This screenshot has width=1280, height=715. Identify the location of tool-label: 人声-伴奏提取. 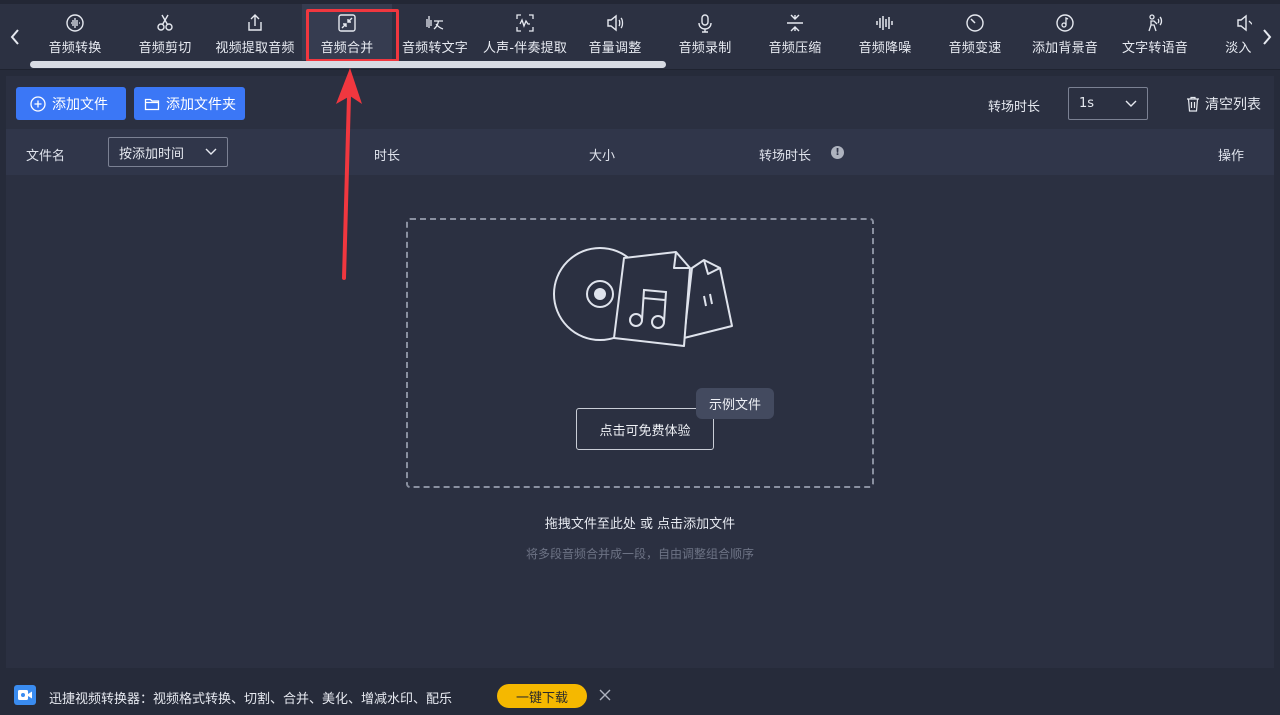
(525, 48).